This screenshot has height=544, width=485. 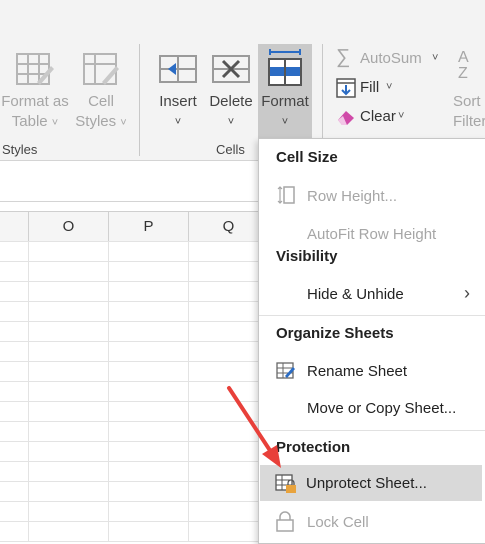 What do you see at coordinates (335, 333) in the screenshot?
I see `organize-sheets-header: Organize Sheets` at bounding box center [335, 333].